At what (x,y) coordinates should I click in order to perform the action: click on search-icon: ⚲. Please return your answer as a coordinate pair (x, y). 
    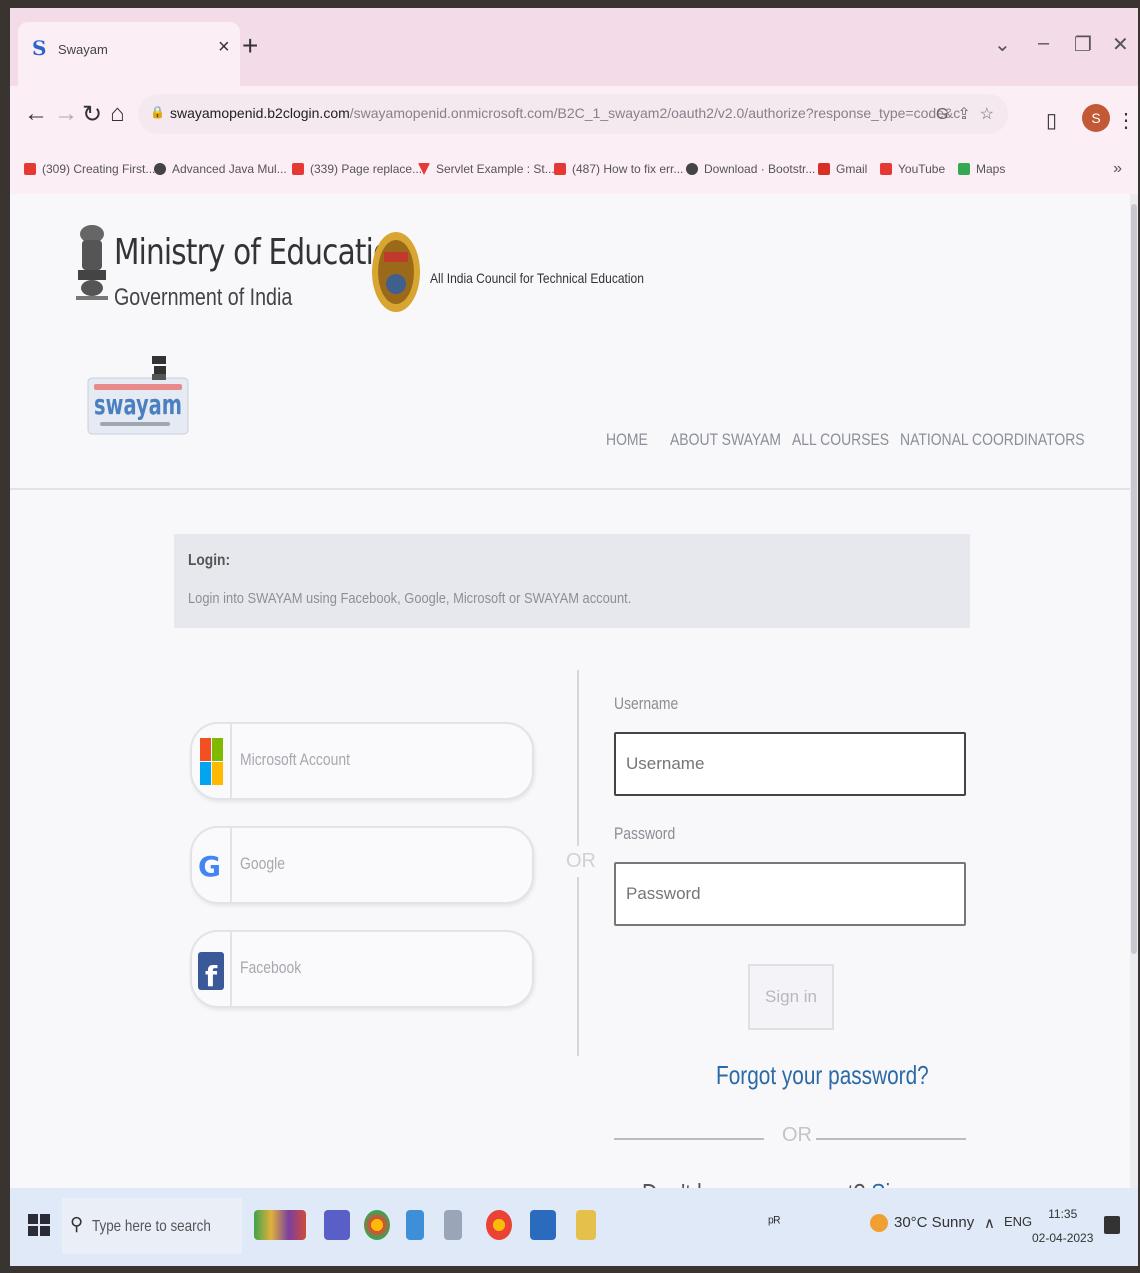
    Looking at the image, I should click on (77, 1224).